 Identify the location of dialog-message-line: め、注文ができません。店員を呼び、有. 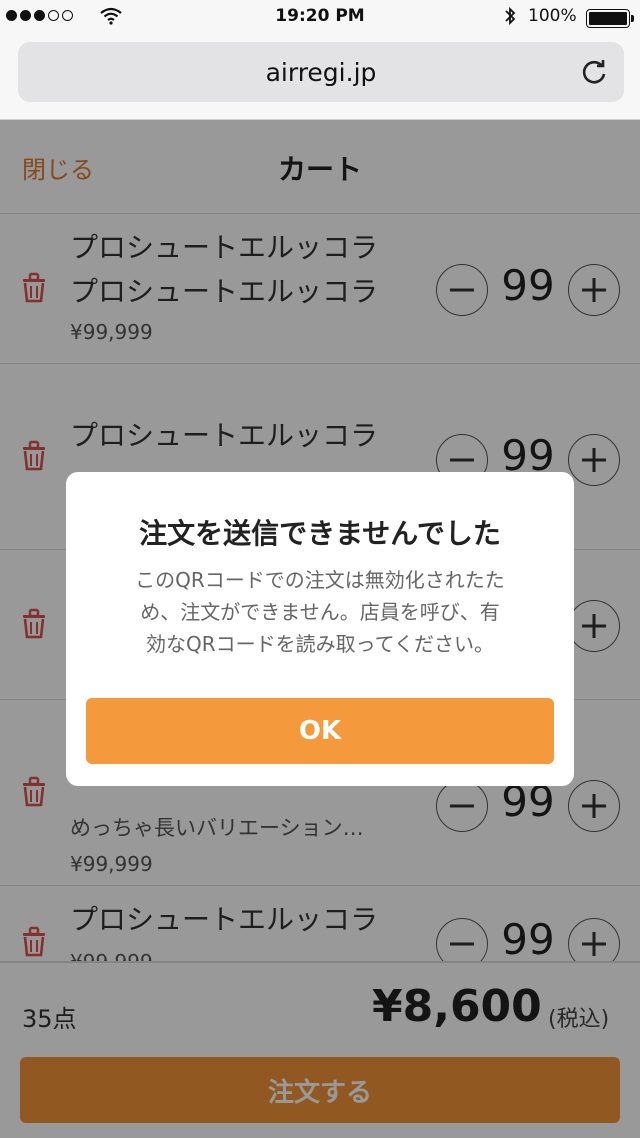
(320, 612).